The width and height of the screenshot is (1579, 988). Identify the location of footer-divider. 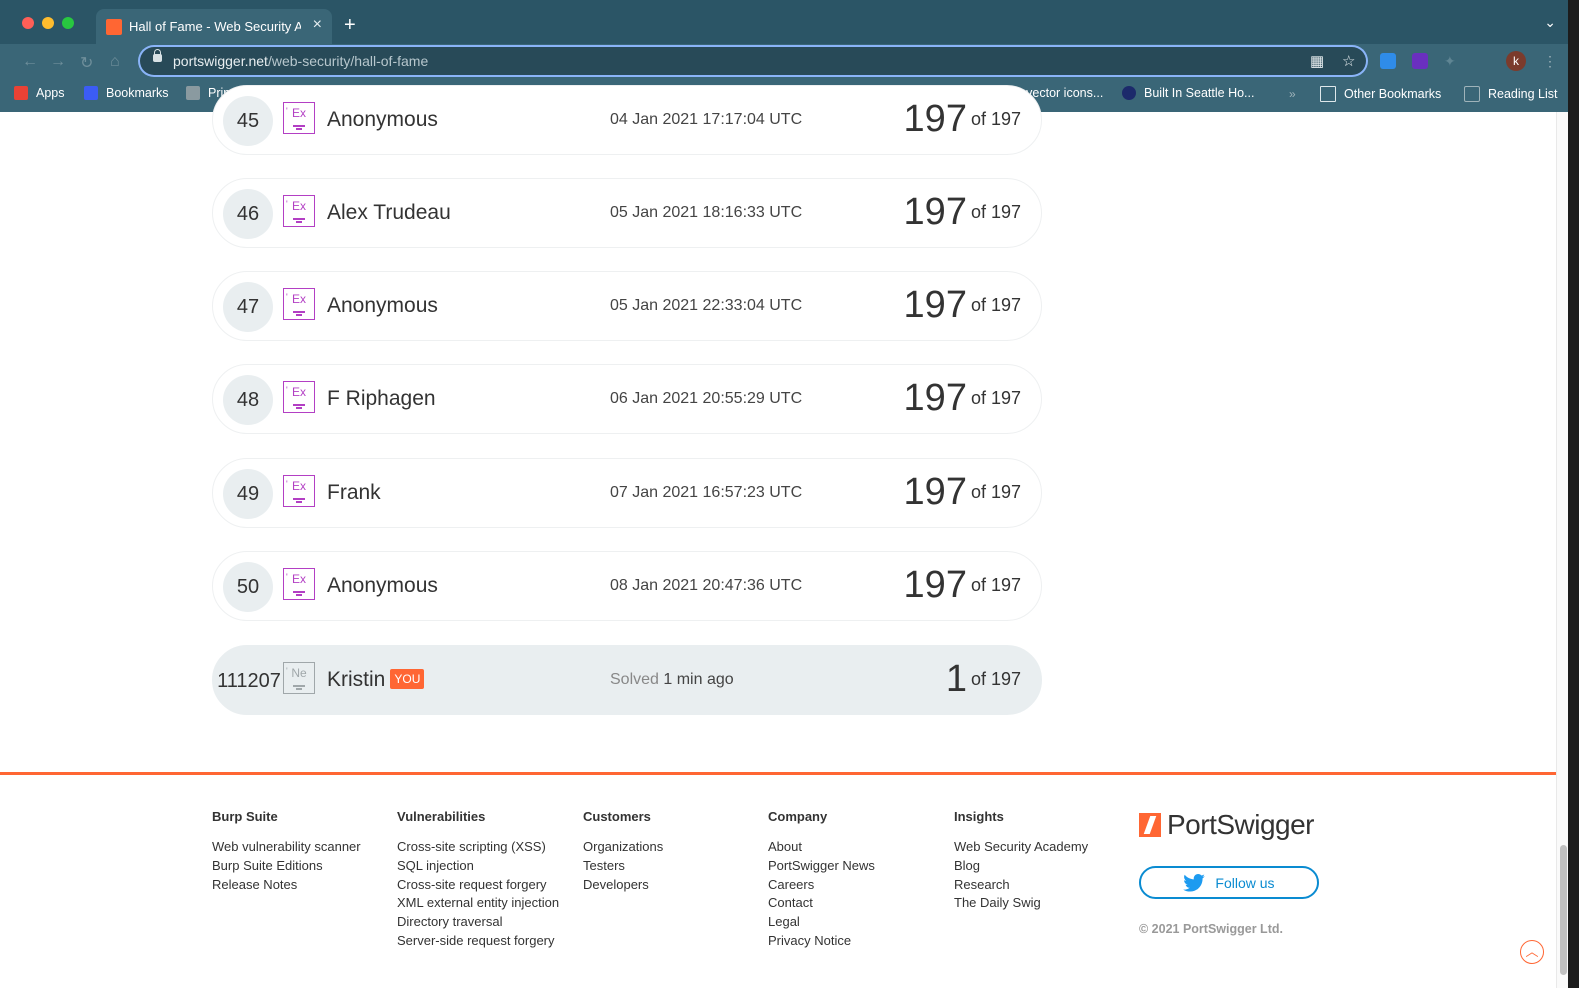
(778, 773).